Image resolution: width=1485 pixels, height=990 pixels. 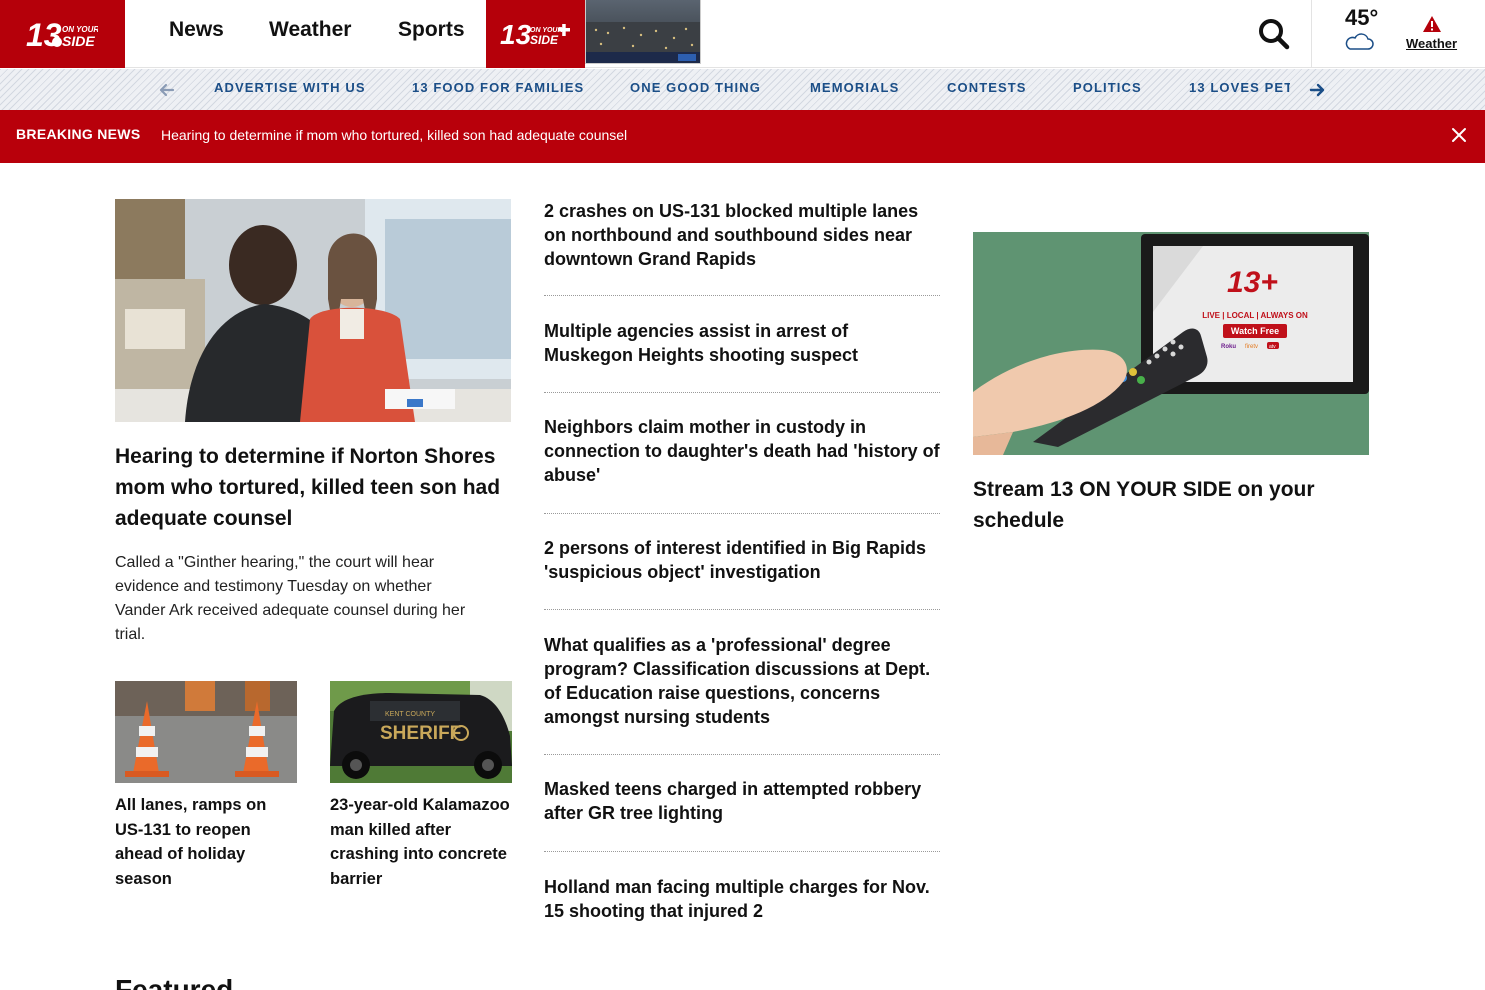 What do you see at coordinates (196, 30) in the screenshot?
I see `nav-news: News` at bounding box center [196, 30].